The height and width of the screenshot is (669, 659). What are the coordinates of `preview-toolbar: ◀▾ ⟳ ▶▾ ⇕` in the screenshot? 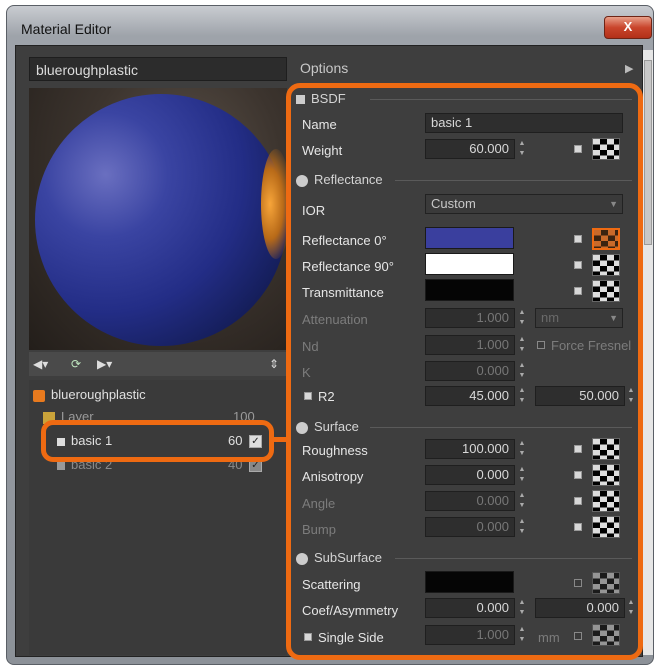 It's located at (158, 364).